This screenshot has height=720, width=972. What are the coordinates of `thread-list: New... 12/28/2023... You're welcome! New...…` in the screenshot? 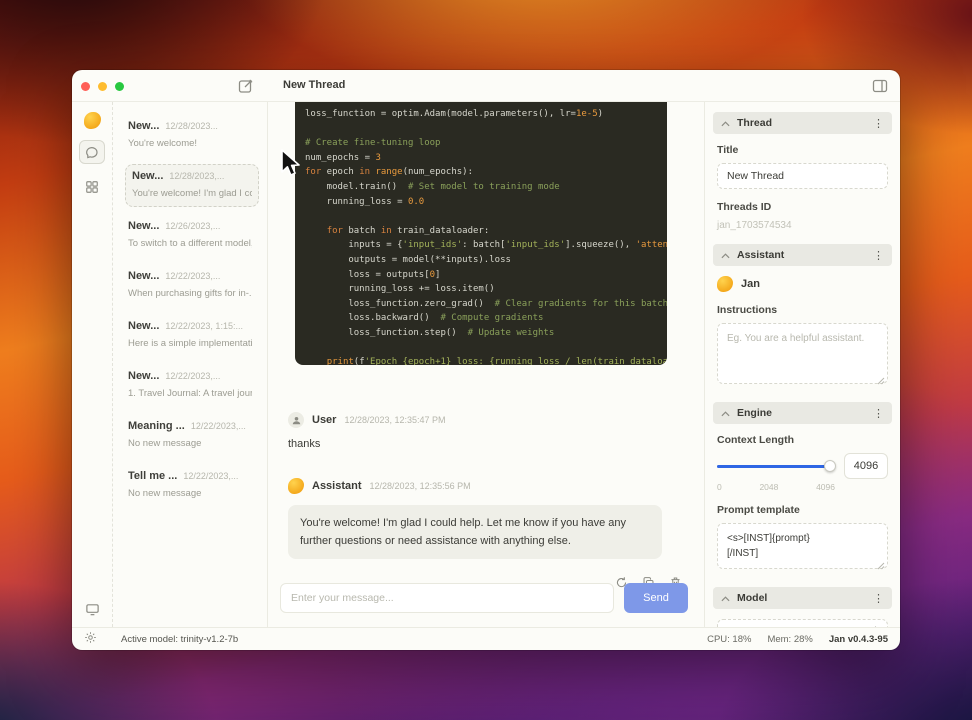 It's located at (190, 364).